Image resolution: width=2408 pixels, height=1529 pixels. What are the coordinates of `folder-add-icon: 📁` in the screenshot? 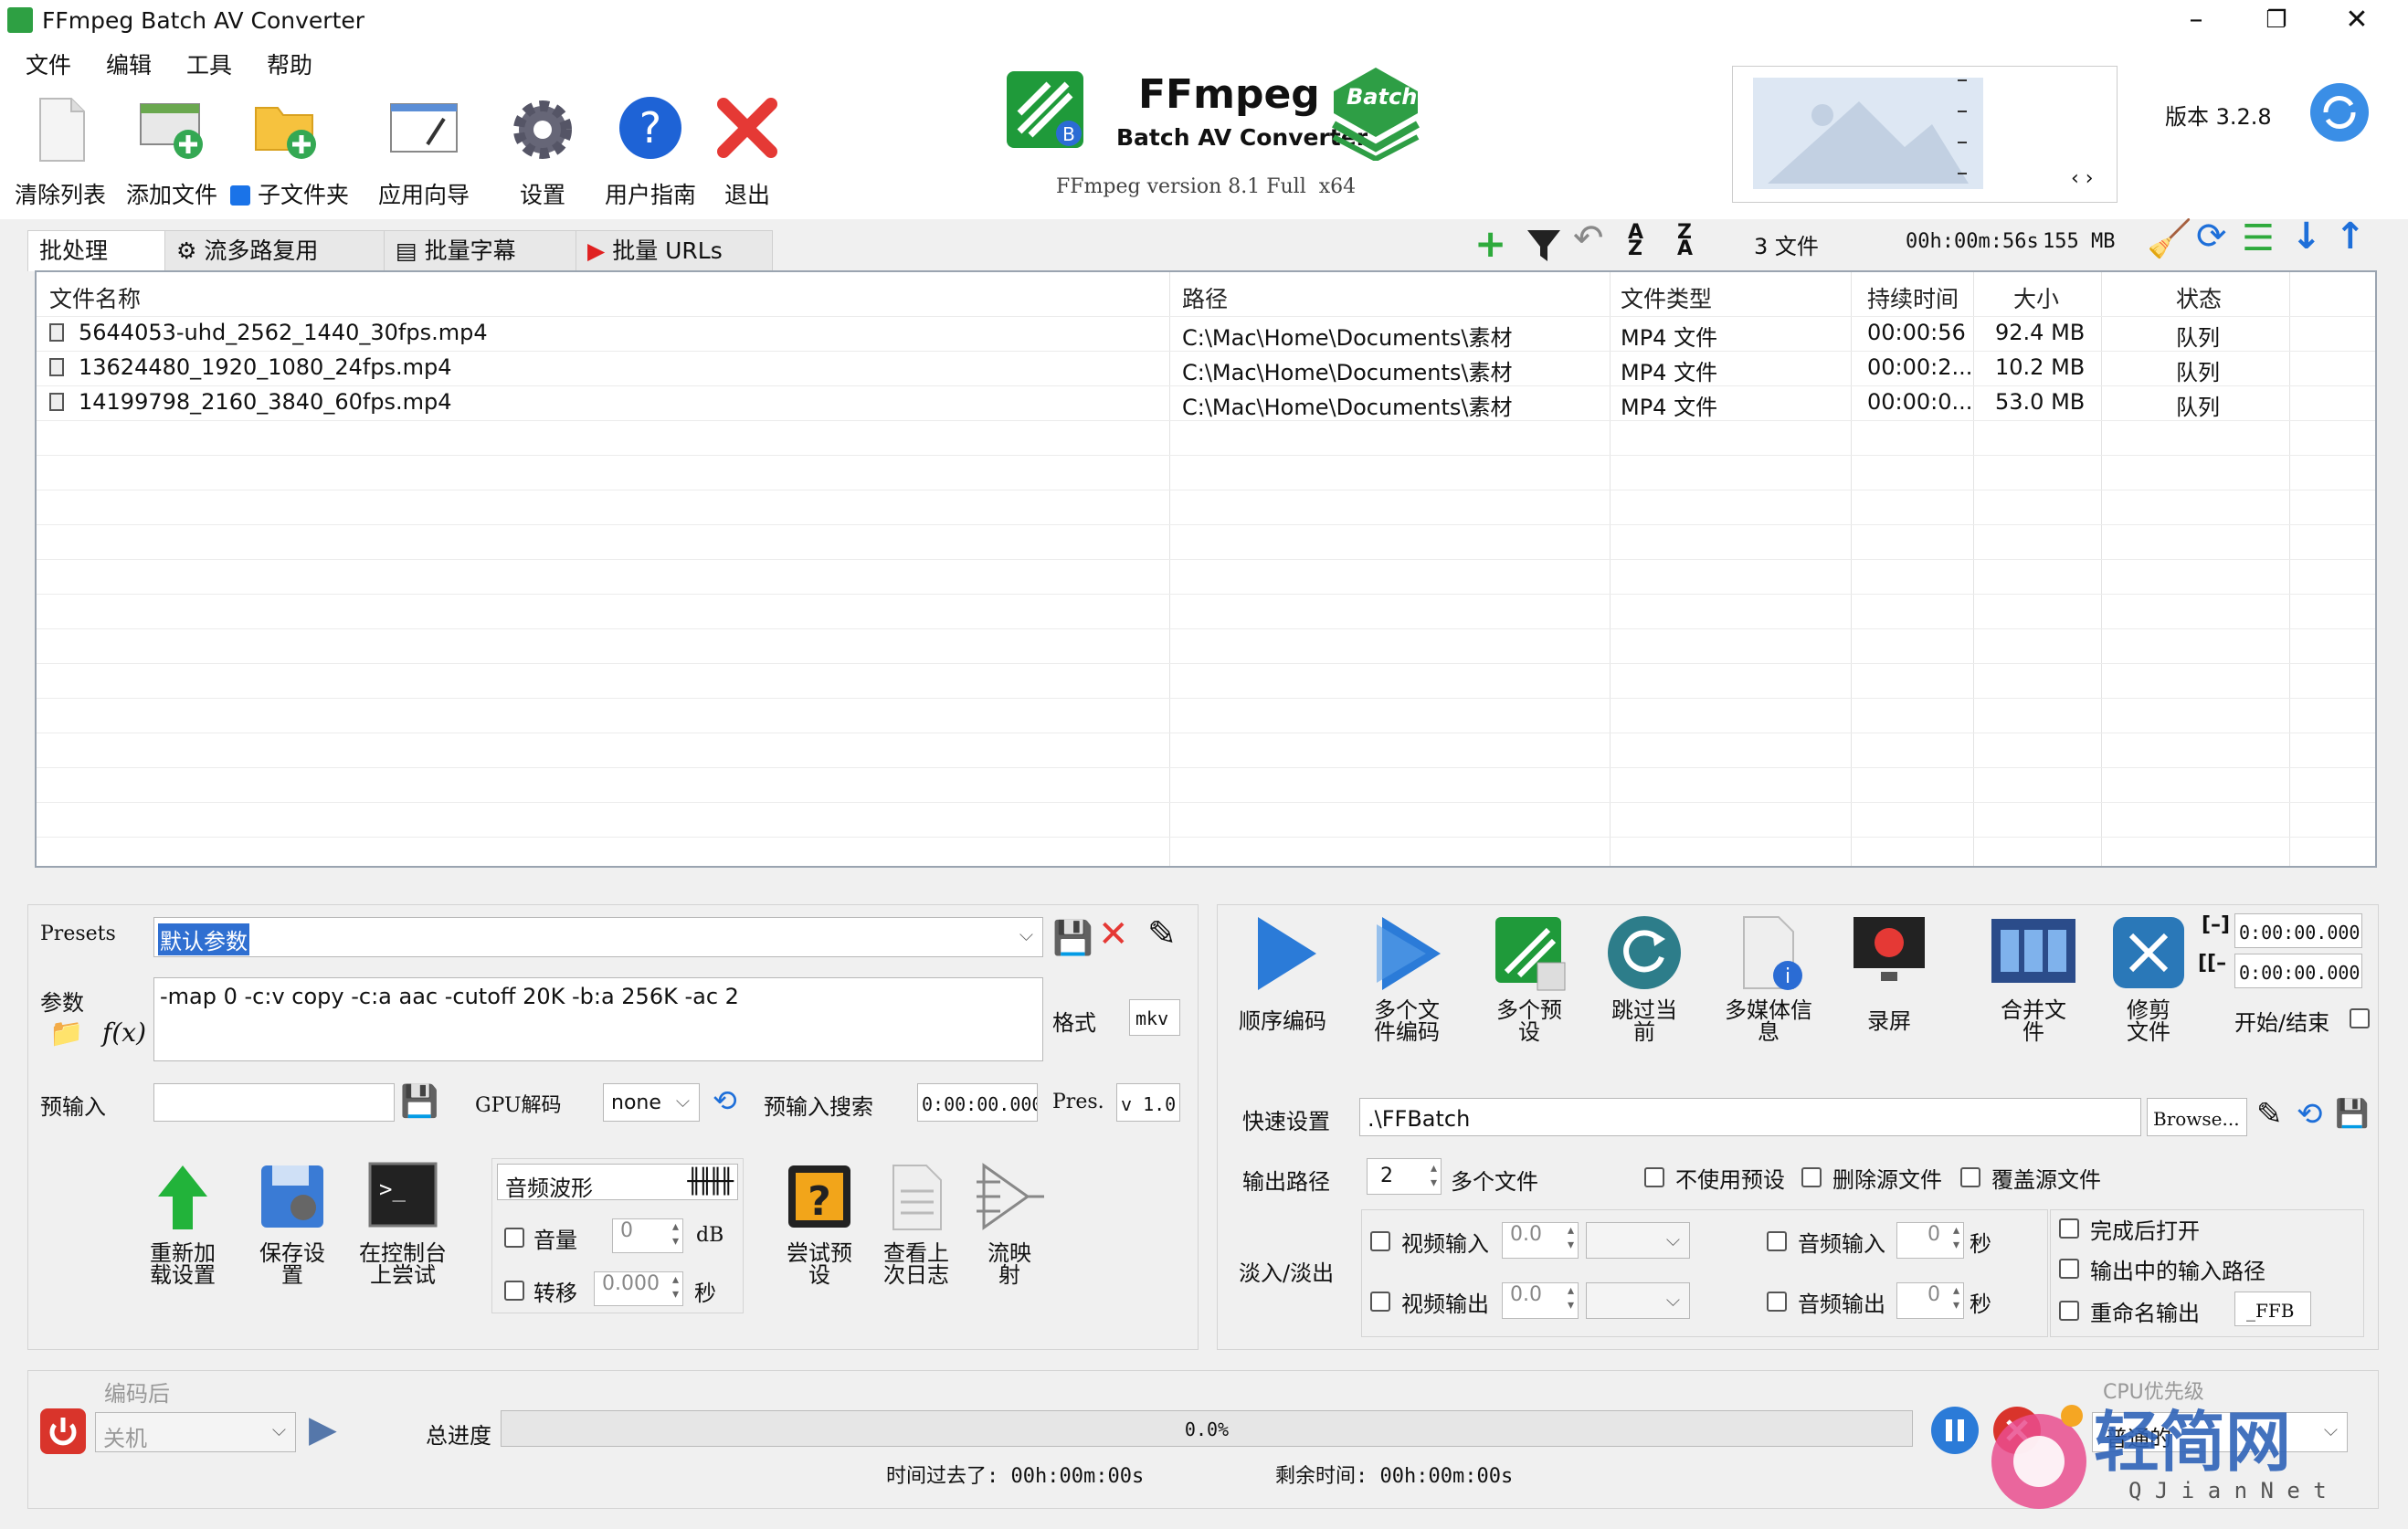 It's located at (66, 1034).